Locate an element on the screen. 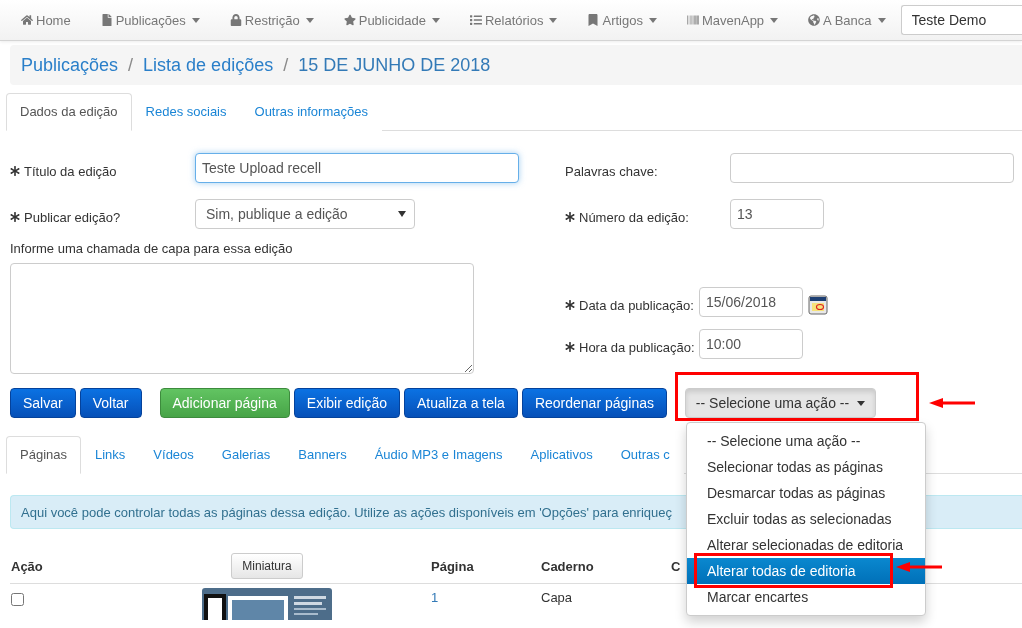 Image resolution: width=1022 pixels, height=628 pixels. action-button: Reordenar páginas is located at coordinates (594, 403).